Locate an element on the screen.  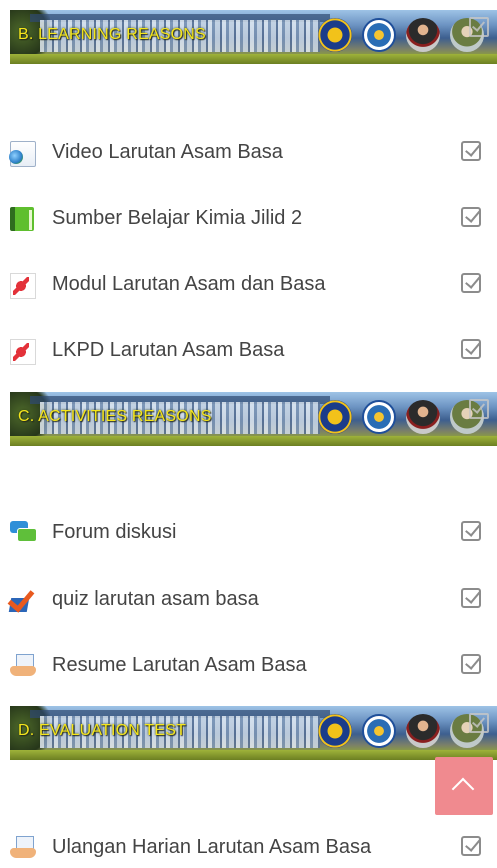
section-title: B. LEARNING REASONS is located at coordinates (112, 34).